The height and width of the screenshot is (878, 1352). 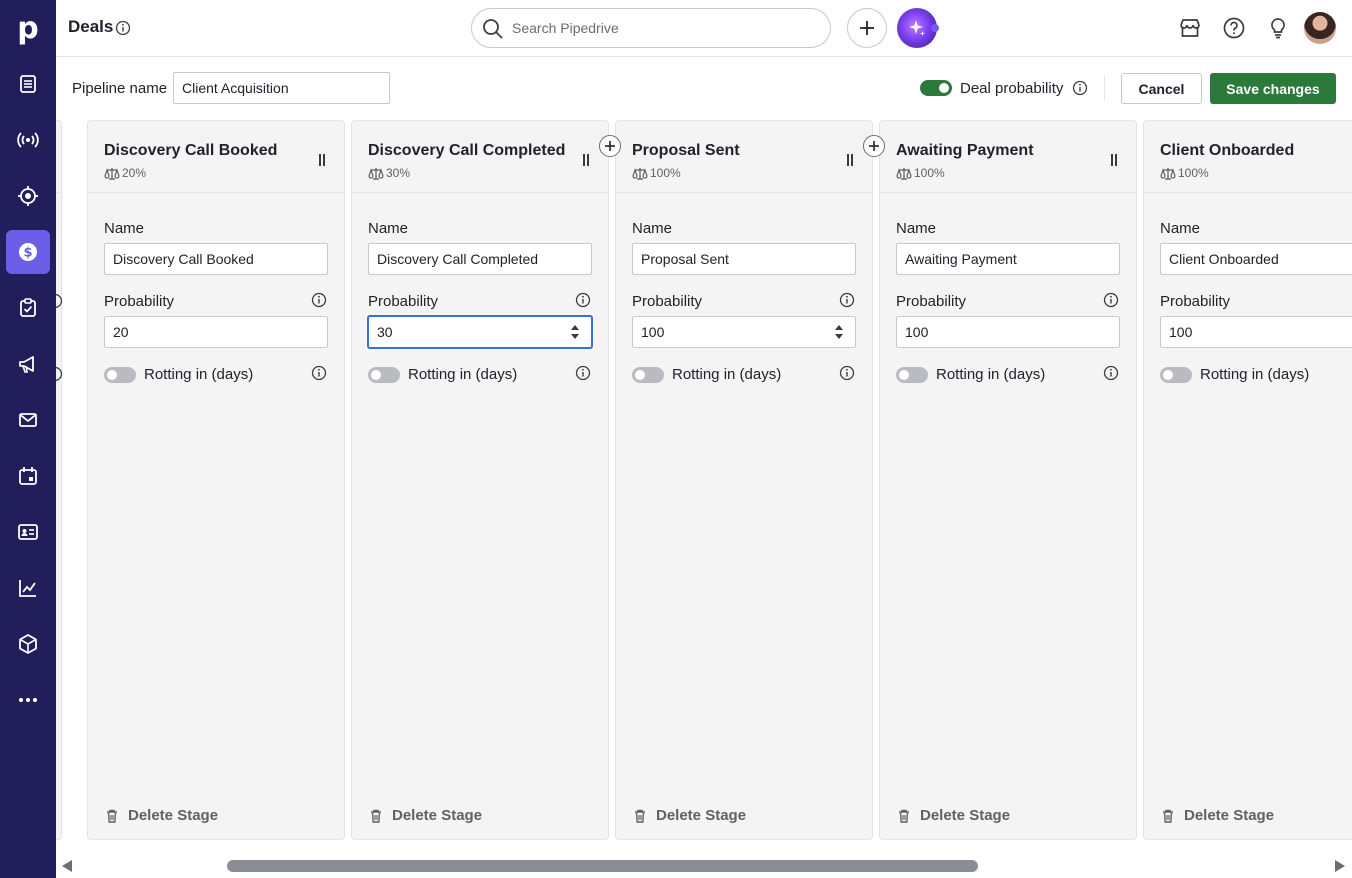 I want to click on insights-icon, so click(x=27, y=588).